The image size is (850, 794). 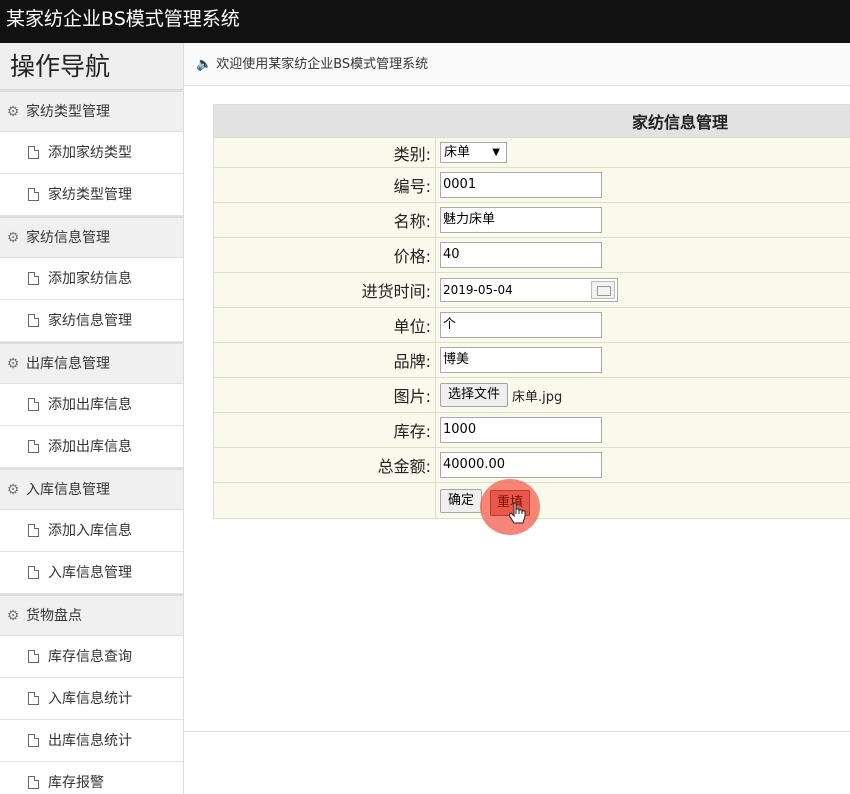 I want to click on sidebar-group-fabric-info: ⚙ 家纺信息管理, so click(x=91, y=237).